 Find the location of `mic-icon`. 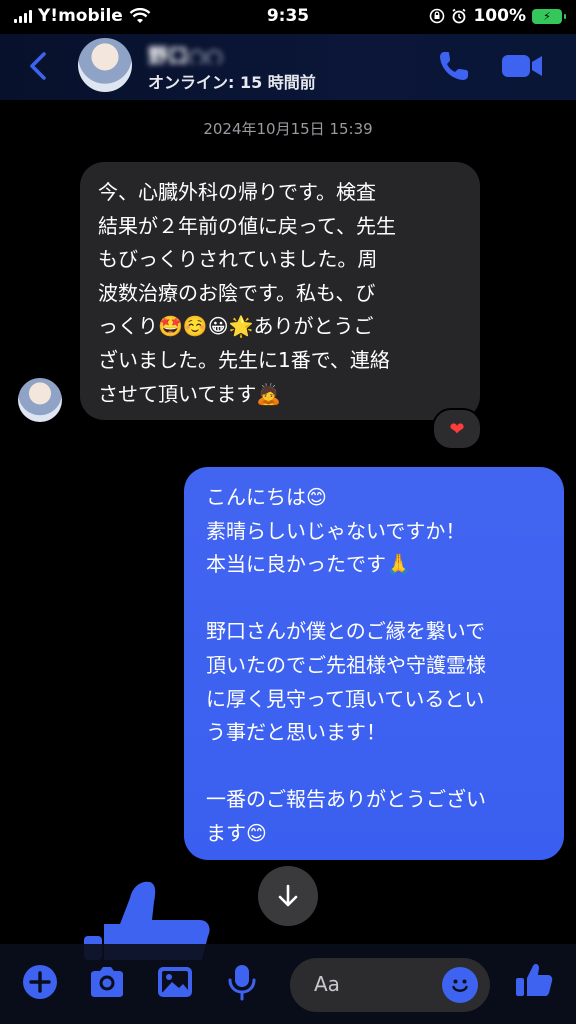

mic-icon is located at coordinates (242, 982).